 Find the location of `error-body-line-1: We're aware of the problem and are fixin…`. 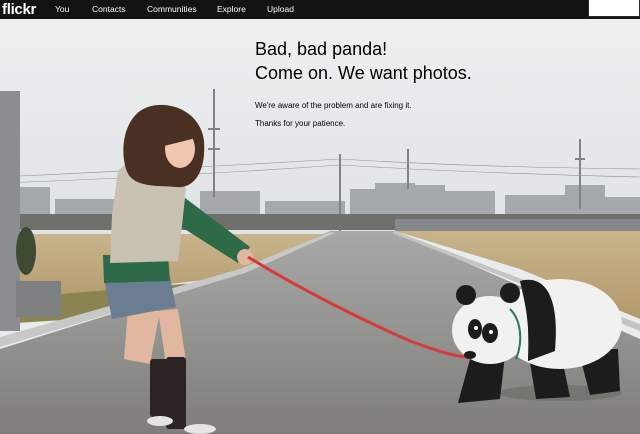

error-body-line-1: We're aware of the problem and are fixin… is located at coordinates (333, 105).